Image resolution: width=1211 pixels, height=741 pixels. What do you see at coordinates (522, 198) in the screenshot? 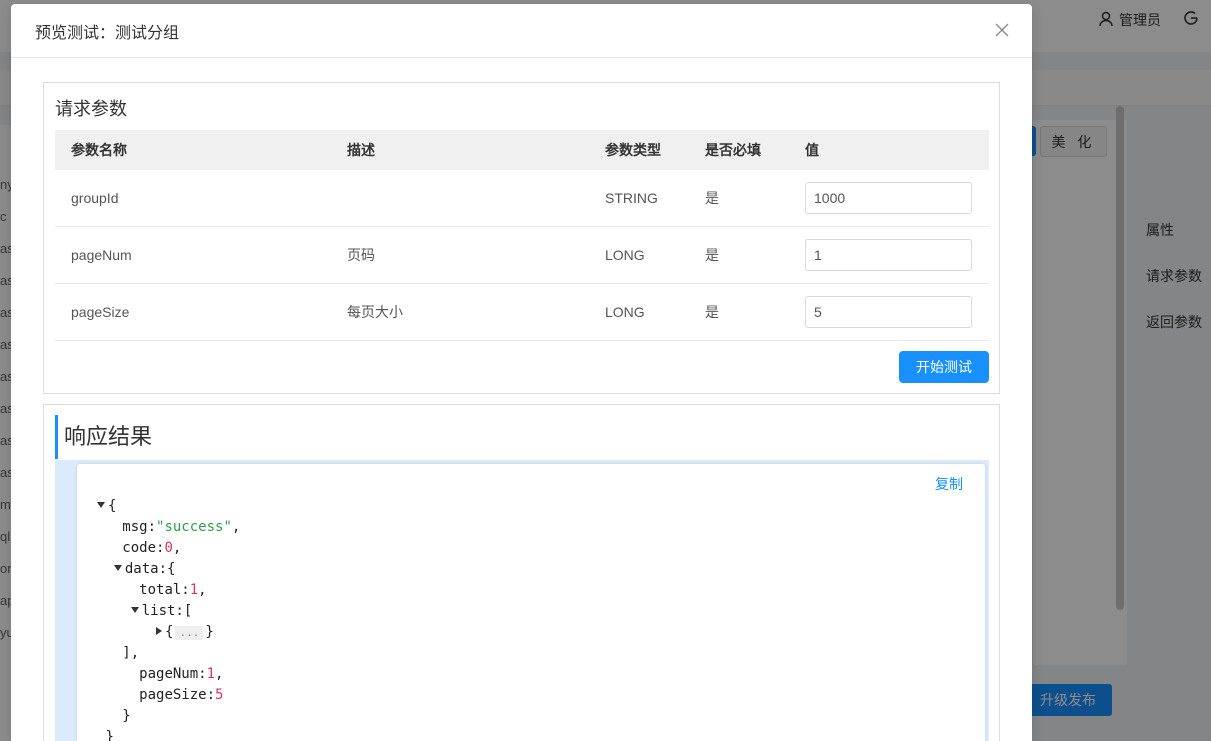
I see `table-row: groupId STRING 是` at bounding box center [522, 198].